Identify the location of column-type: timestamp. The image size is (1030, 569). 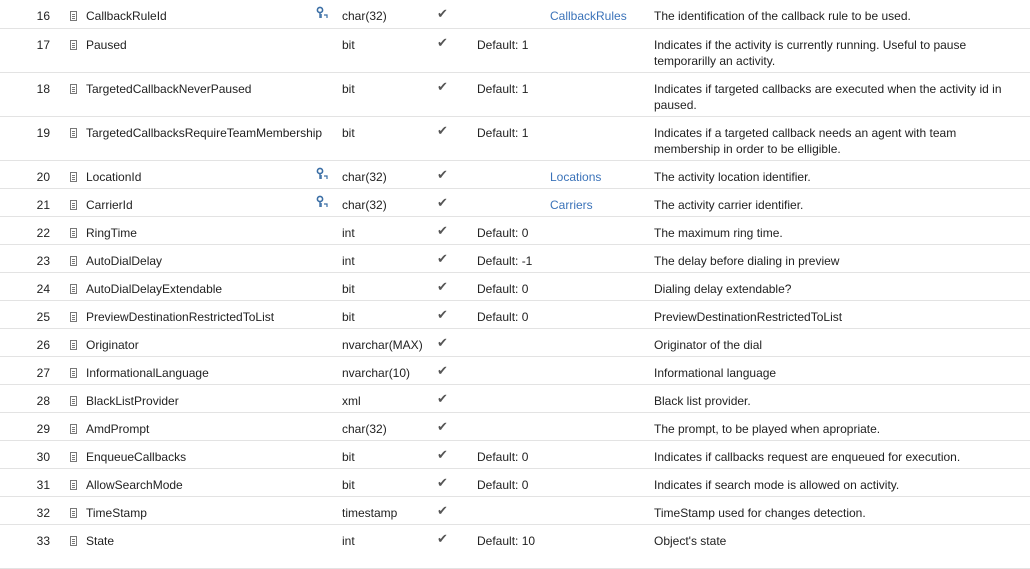
(370, 512).